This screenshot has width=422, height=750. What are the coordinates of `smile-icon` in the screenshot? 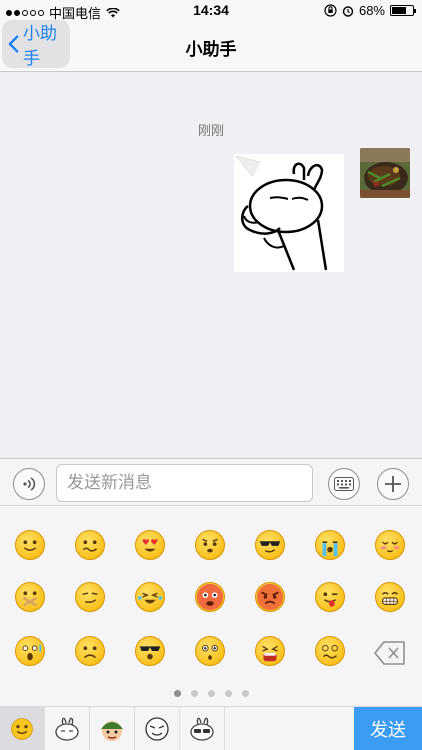 It's located at (22, 729).